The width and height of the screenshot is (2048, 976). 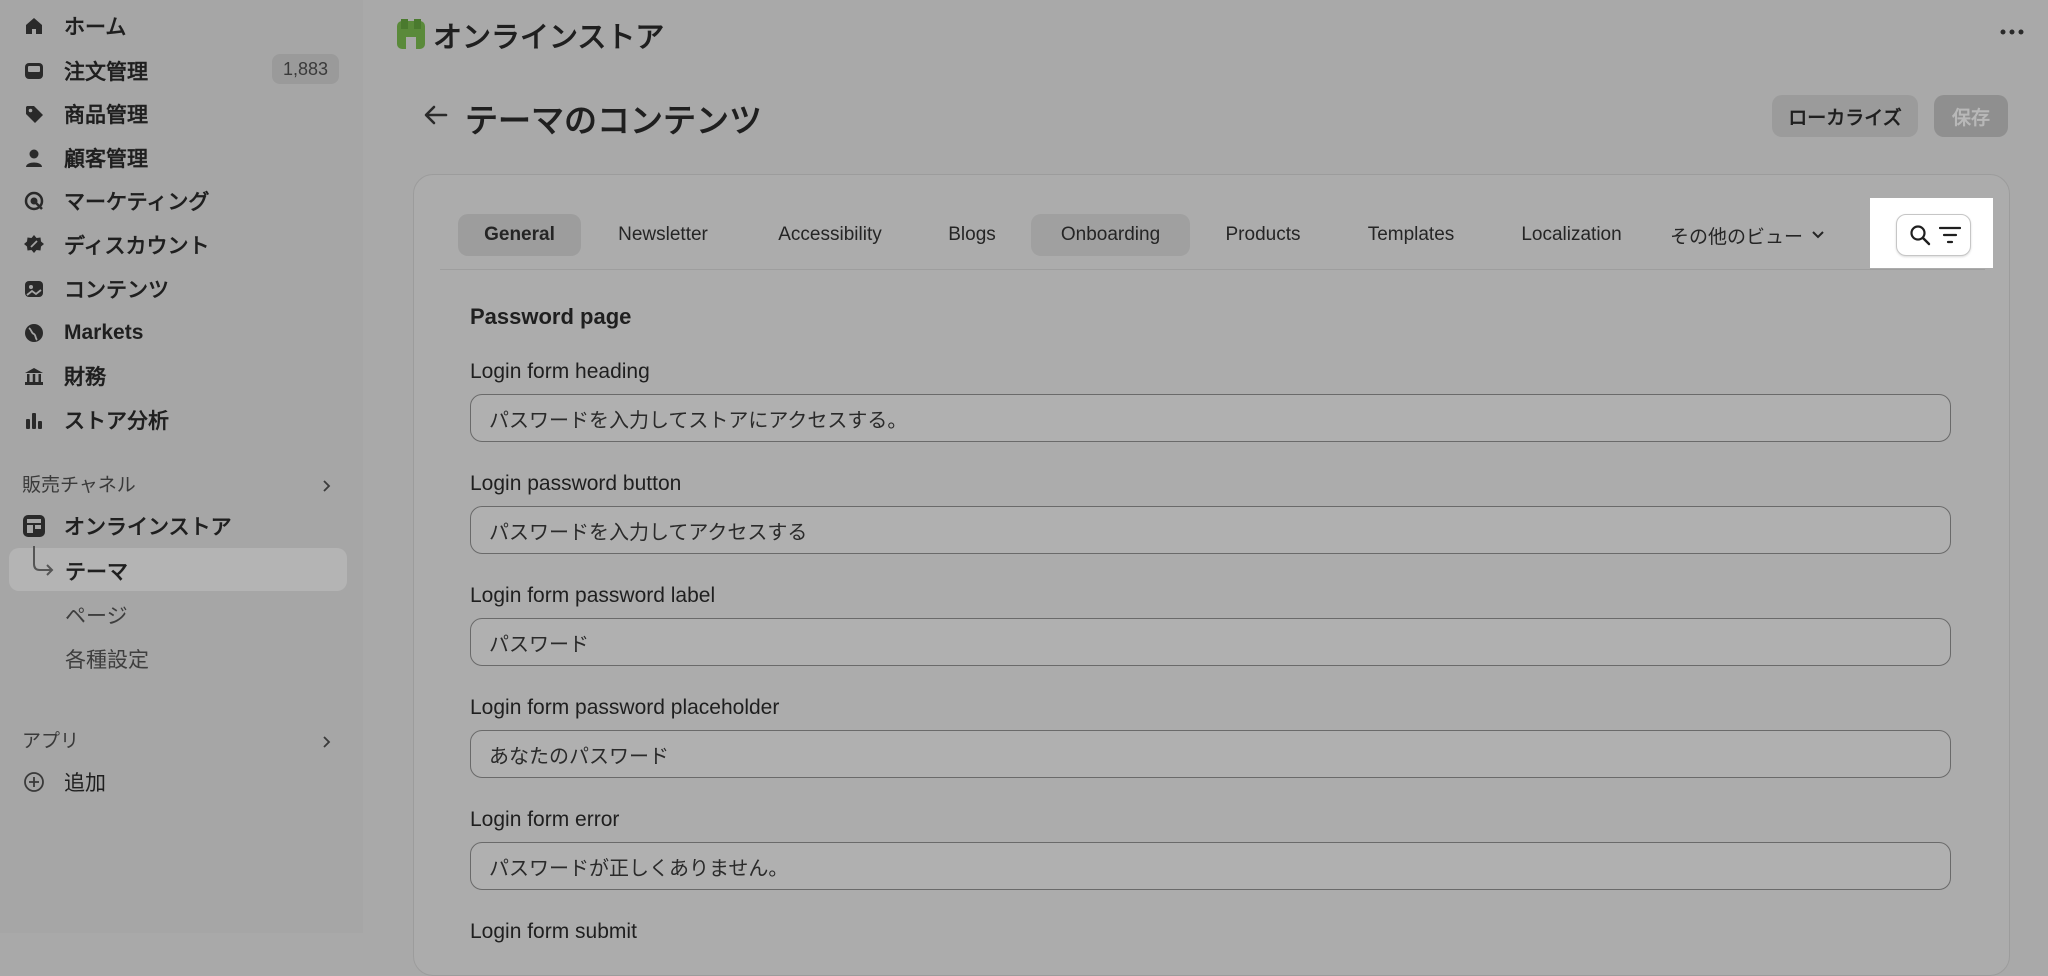 I want to click on sidebar-item-analytics: ストア分析, so click(x=181, y=420).